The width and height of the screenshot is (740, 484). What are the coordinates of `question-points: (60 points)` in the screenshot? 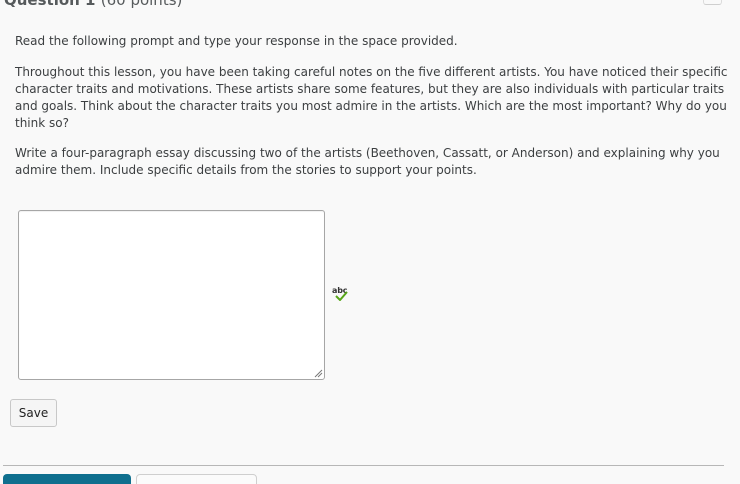 It's located at (141, 4).